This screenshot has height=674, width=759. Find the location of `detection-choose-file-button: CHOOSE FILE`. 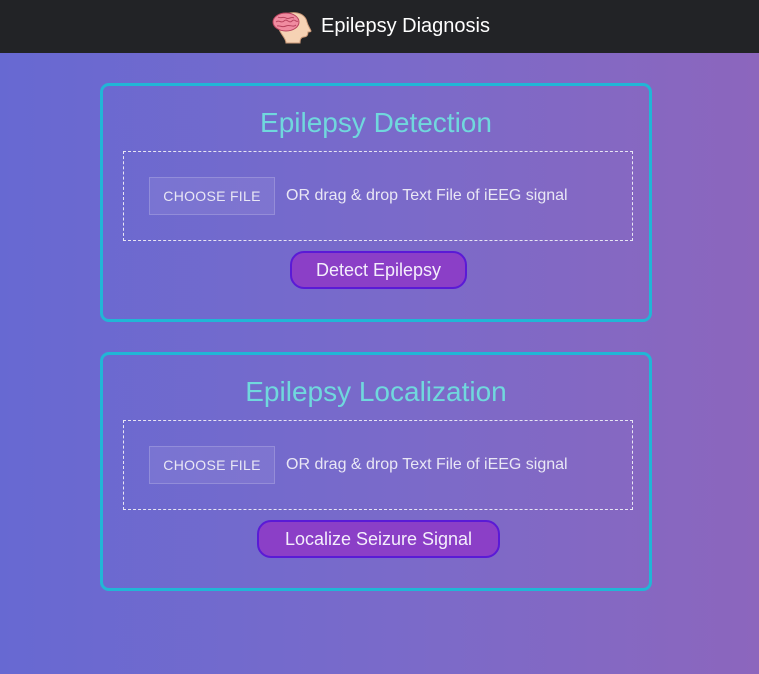

detection-choose-file-button: CHOOSE FILE is located at coordinates (212, 196).